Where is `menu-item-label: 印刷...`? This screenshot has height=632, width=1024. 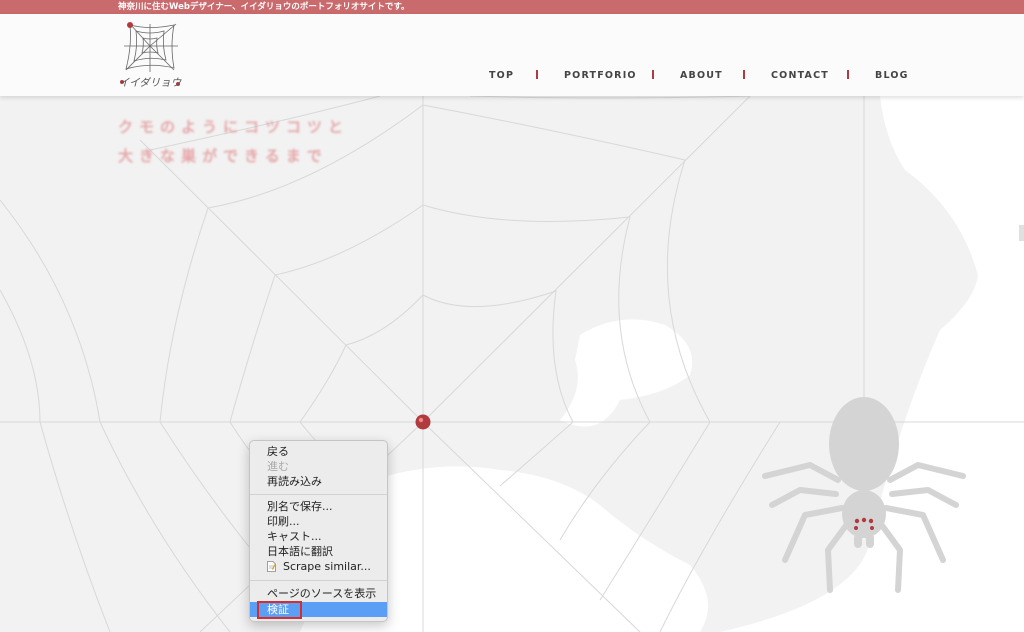
menu-item-label: 印刷... is located at coordinates (283, 521).